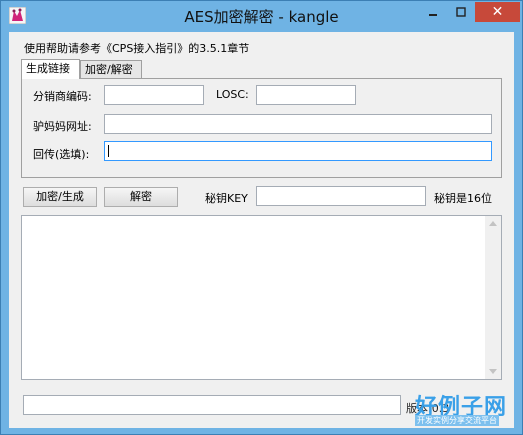  Describe the element at coordinates (62, 96) in the screenshot. I see `distributor-code-label: 分销商编码:` at that location.